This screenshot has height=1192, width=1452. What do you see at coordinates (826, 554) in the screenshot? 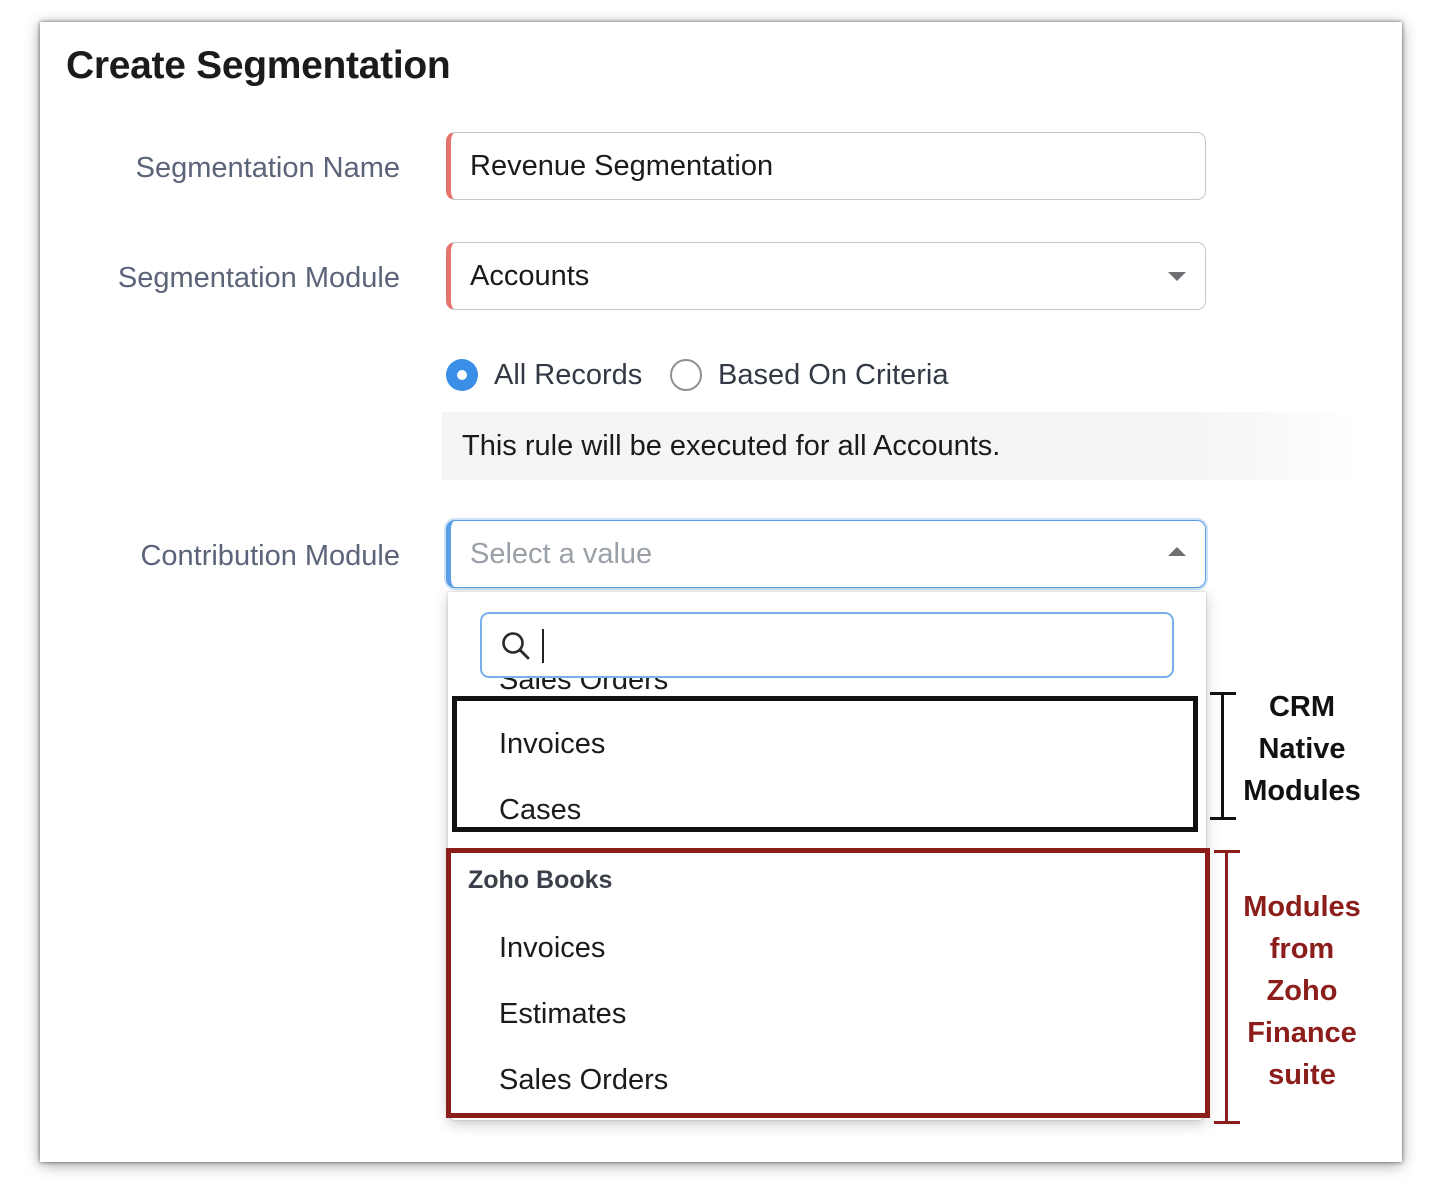
I see `contribution-module-select: Select a value` at bounding box center [826, 554].